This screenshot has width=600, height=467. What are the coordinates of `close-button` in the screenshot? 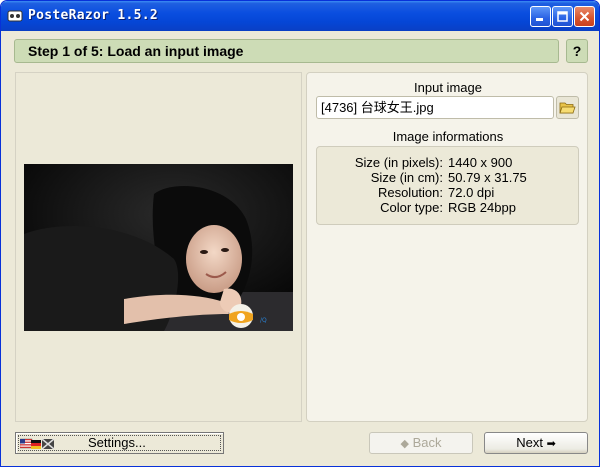 It's located at (584, 16).